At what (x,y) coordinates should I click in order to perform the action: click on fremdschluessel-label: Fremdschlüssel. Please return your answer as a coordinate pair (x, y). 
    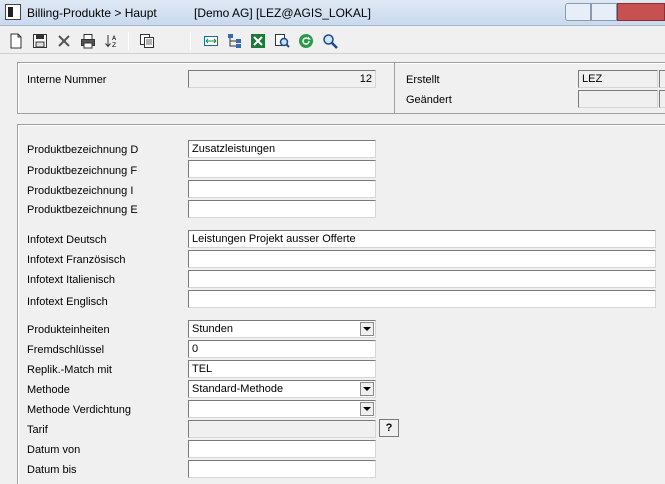
    Looking at the image, I should click on (66, 350).